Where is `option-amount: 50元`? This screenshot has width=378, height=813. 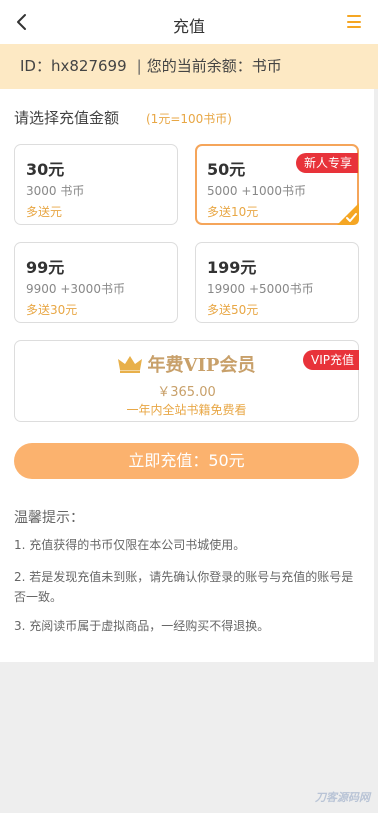
option-amount: 50元 is located at coordinates (226, 169).